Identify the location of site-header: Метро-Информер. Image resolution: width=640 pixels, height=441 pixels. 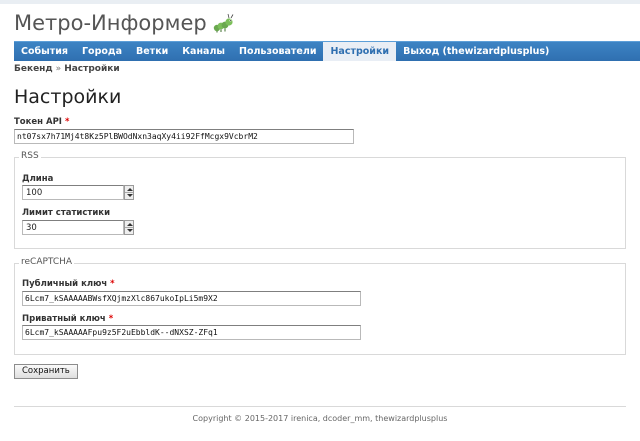
(124, 23).